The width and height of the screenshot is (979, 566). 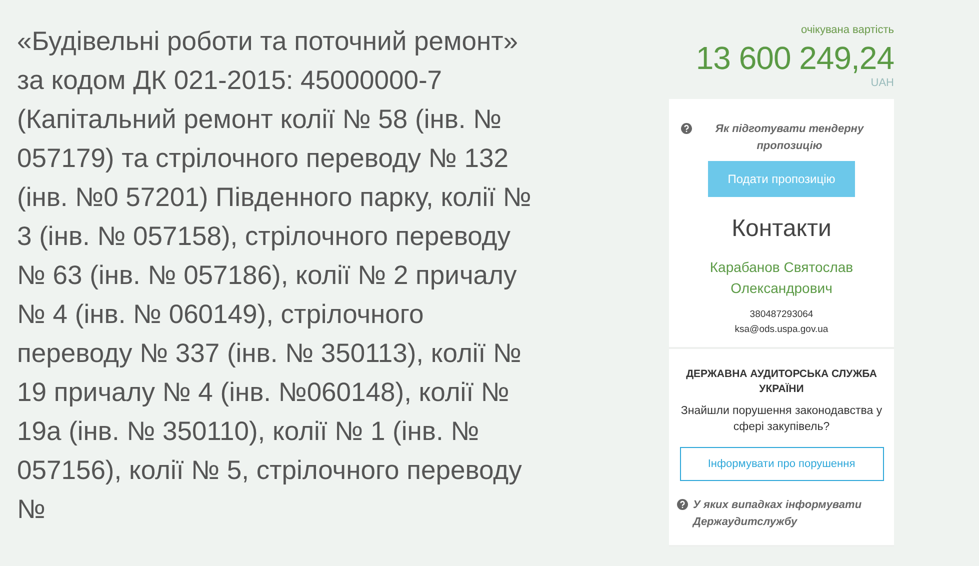 What do you see at coordinates (781, 381) in the screenshot?
I see `audit-heading: ДЕРЖАВНА АУДИТОРСЬКА СЛУЖБА УКРАЇНИ` at bounding box center [781, 381].